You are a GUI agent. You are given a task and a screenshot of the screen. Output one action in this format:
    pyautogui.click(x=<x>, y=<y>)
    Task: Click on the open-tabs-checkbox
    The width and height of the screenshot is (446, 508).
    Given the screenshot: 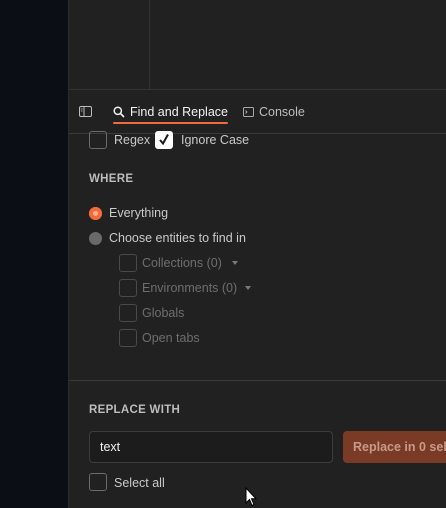 What is the action you would take?
    pyautogui.click(x=128, y=338)
    